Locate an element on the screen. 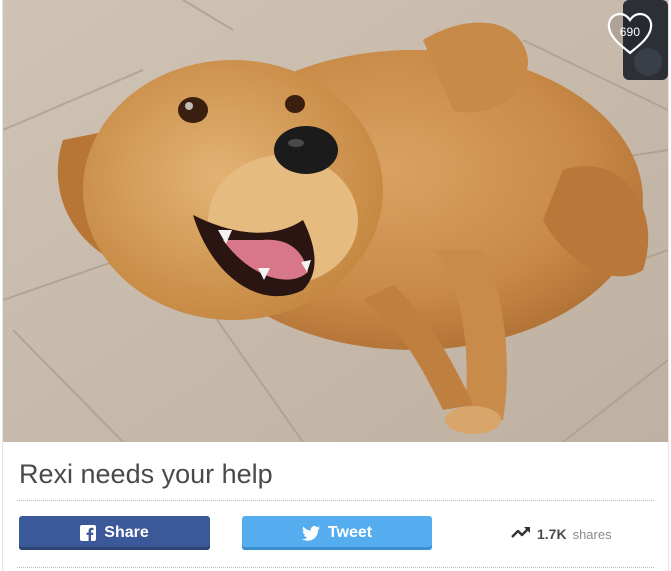  facebook-icon is located at coordinates (88, 533).